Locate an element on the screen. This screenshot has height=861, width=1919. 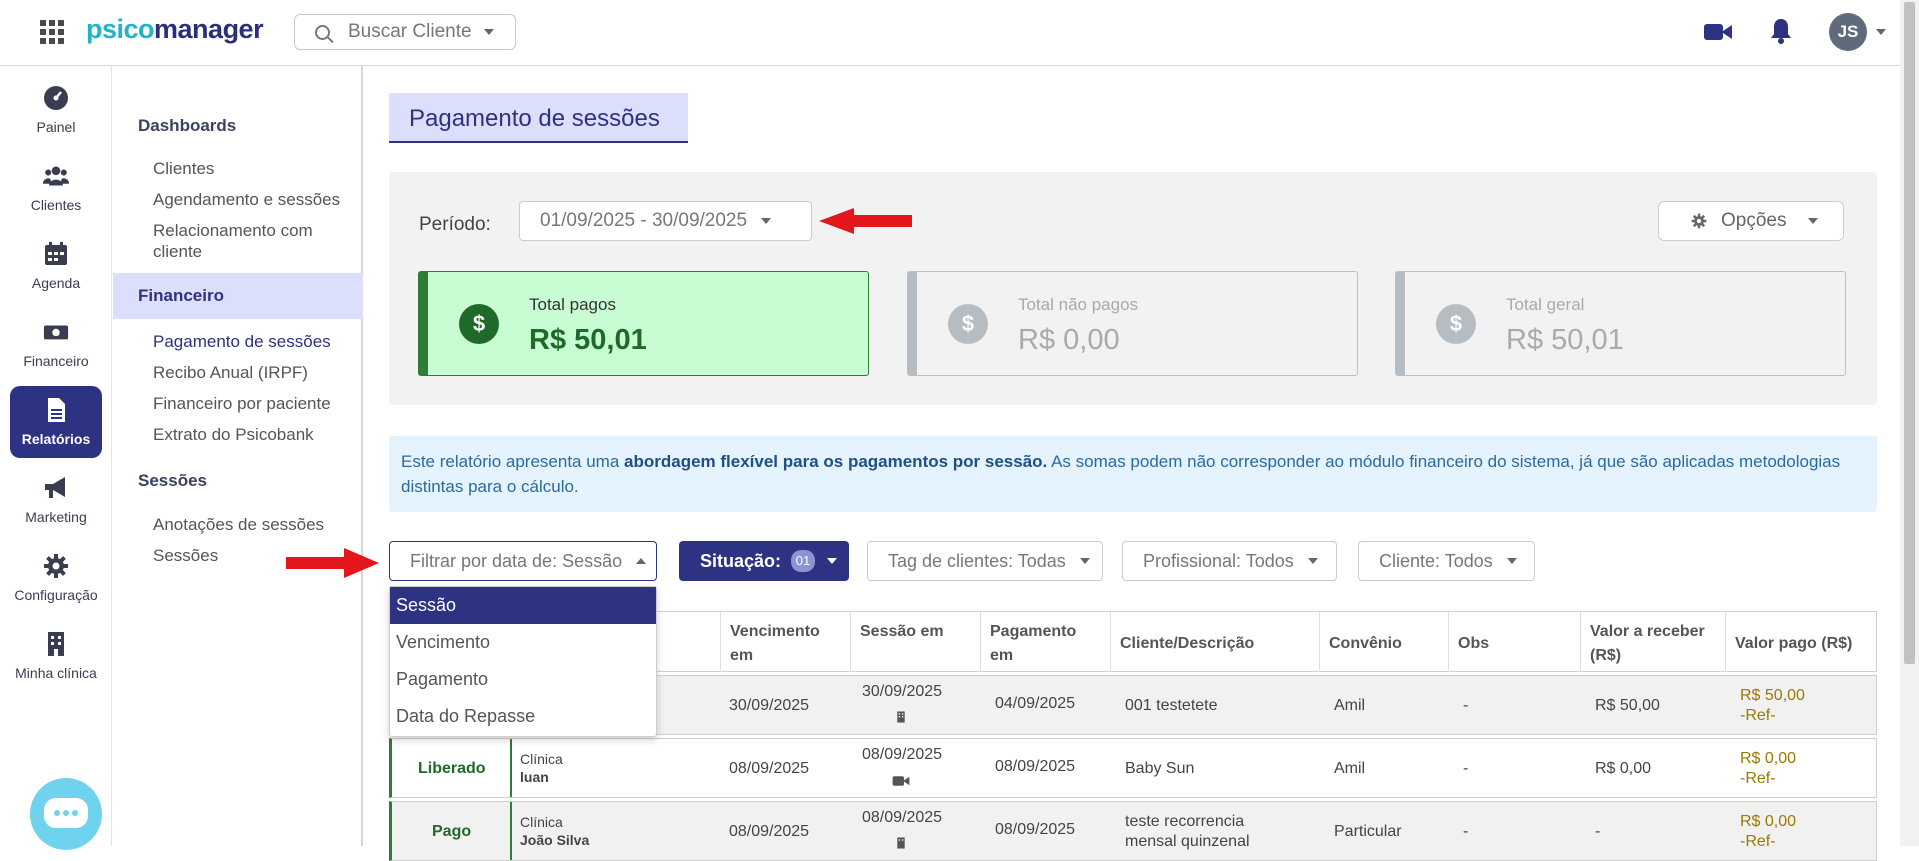
cell-sessao: 30/09/2025 is located at coordinates (902, 691).